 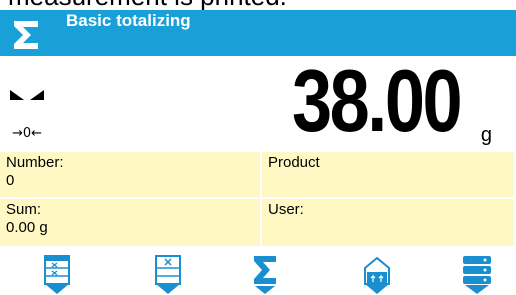 I want to click on stability-icon, so click(x=27, y=95).